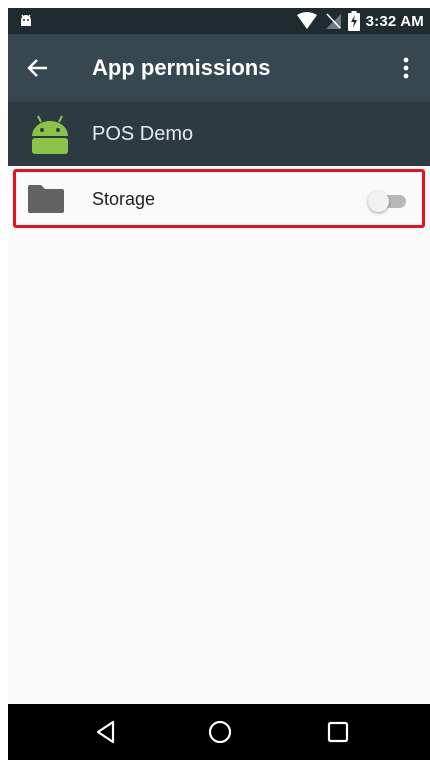 The width and height of the screenshot is (430, 760). Describe the element at coordinates (378, 201) in the screenshot. I see `toggle-thumb` at that location.